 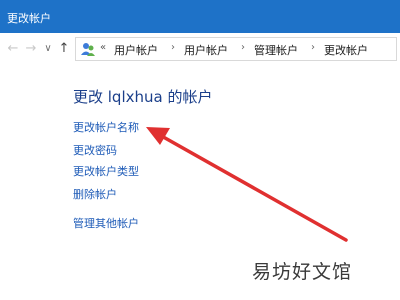 What do you see at coordinates (106, 171) in the screenshot?
I see `change-account-type-link: 更改帐户类型` at bounding box center [106, 171].